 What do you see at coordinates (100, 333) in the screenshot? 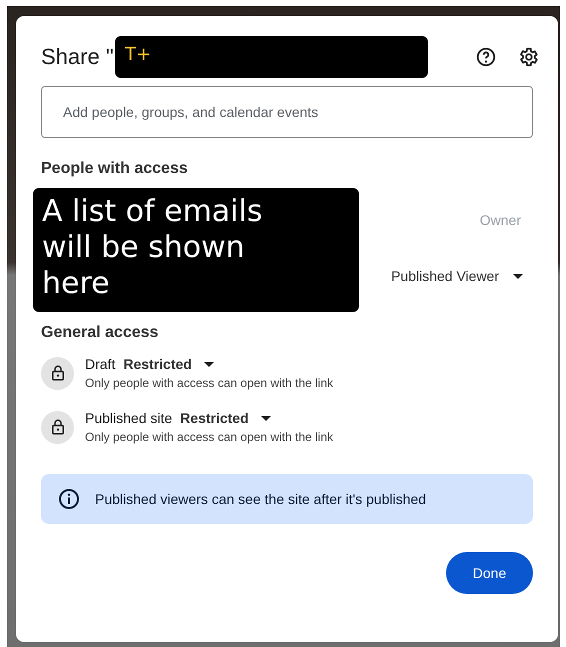
I see `section-heading: General access` at bounding box center [100, 333].